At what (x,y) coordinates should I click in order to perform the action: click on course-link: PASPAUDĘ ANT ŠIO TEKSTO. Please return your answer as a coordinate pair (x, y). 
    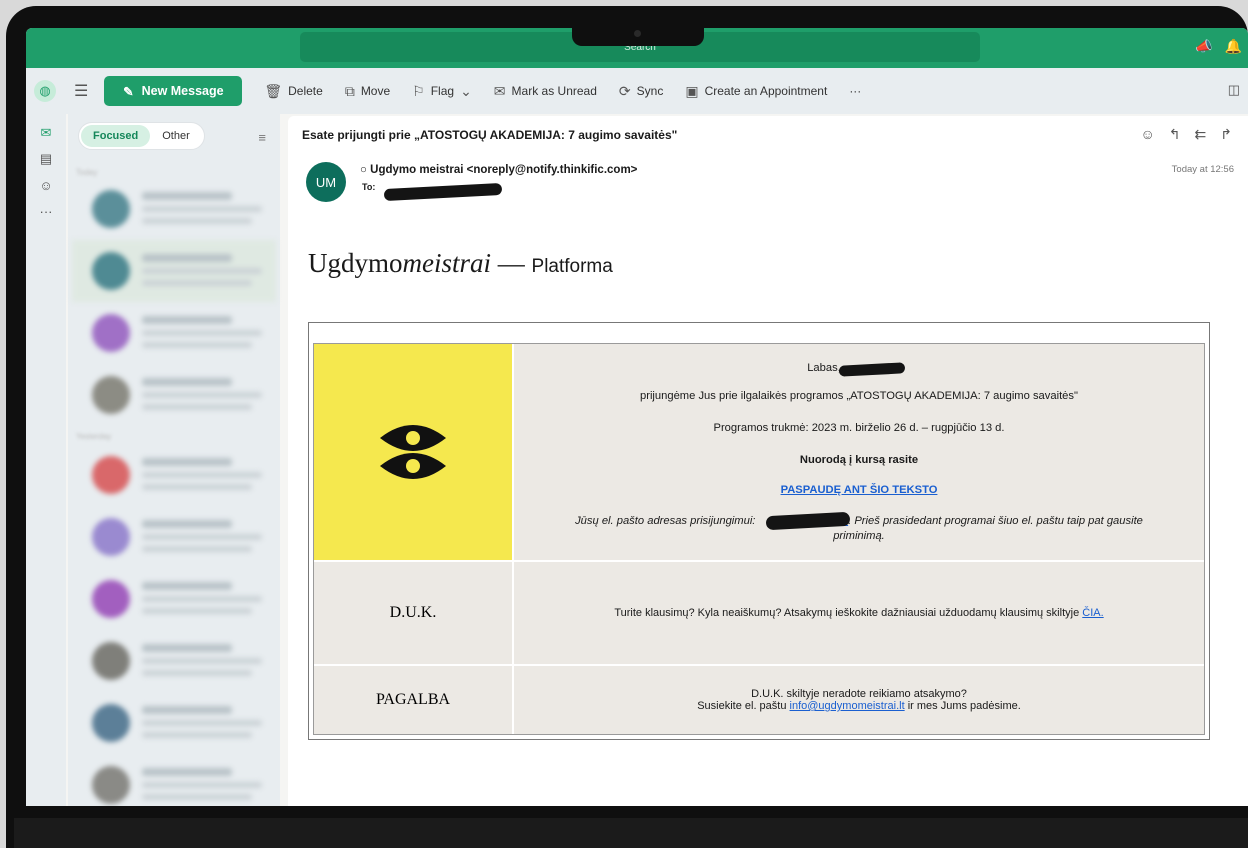
    Looking at the image, I should click on (859, 490).